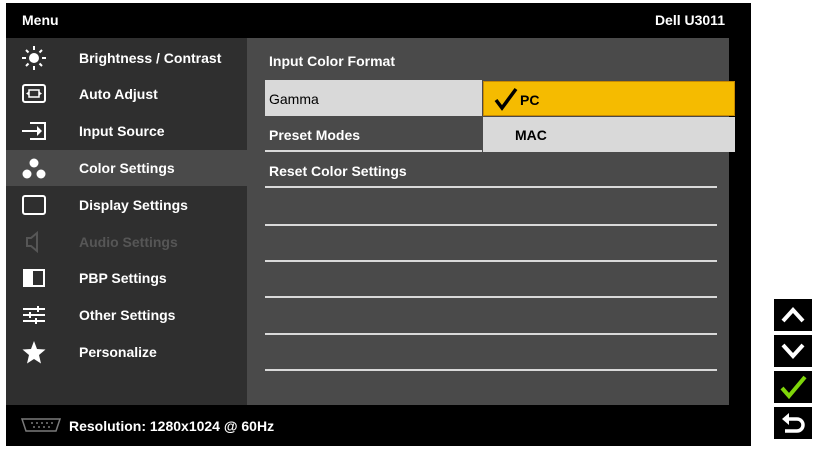  Describe the element at coordinates (118, 352) in the screenshot. I see `sidebar-item-label: Personalize` at that location.